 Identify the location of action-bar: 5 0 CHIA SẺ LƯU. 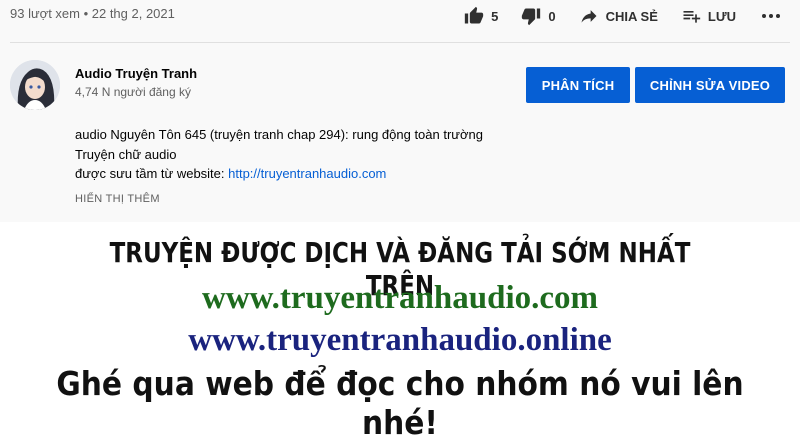
(610, 16).